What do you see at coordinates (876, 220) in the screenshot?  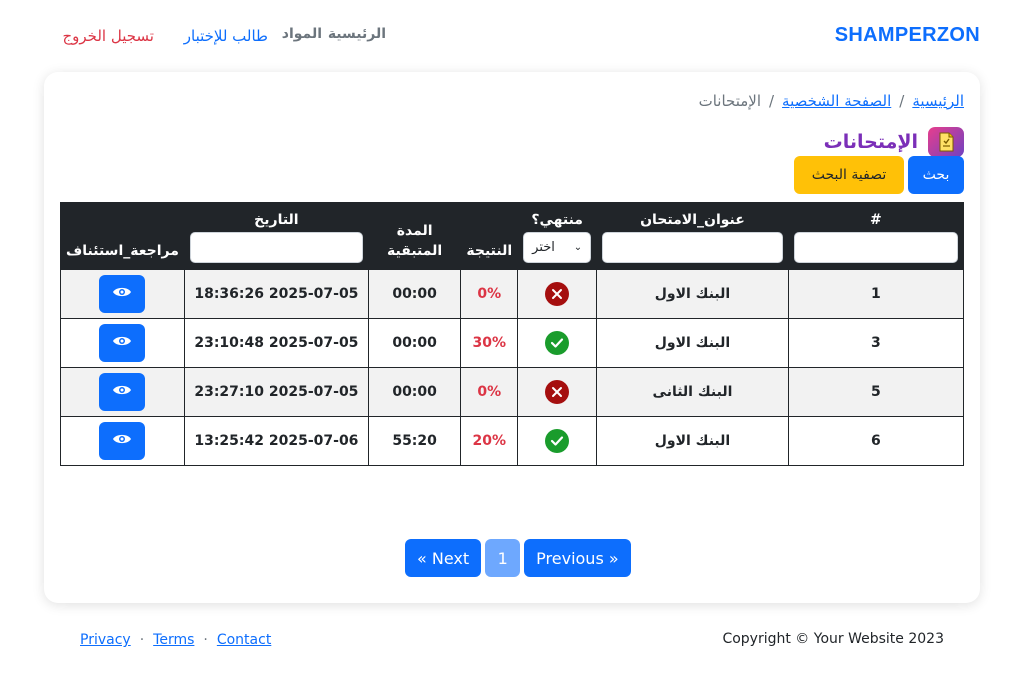 I see `header-id-label: #` at bounding box center [876, 220].